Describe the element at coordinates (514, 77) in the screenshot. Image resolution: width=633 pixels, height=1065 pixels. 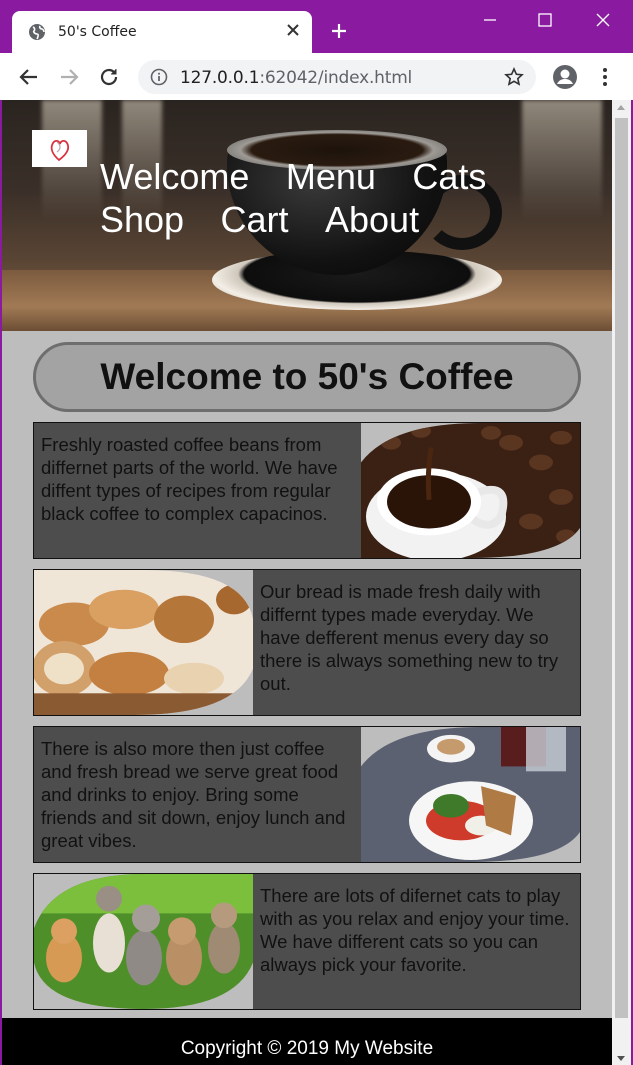
I see `bookmark-star-icon` at that location.